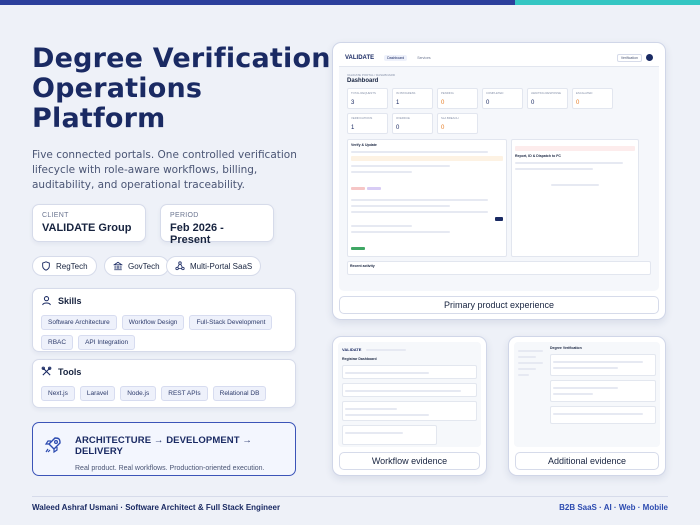  What do you see at coordinates (592, 98) in the screenshot?
I see `mock-stat: ESCALATED 0` at bounding box center [592, 98].